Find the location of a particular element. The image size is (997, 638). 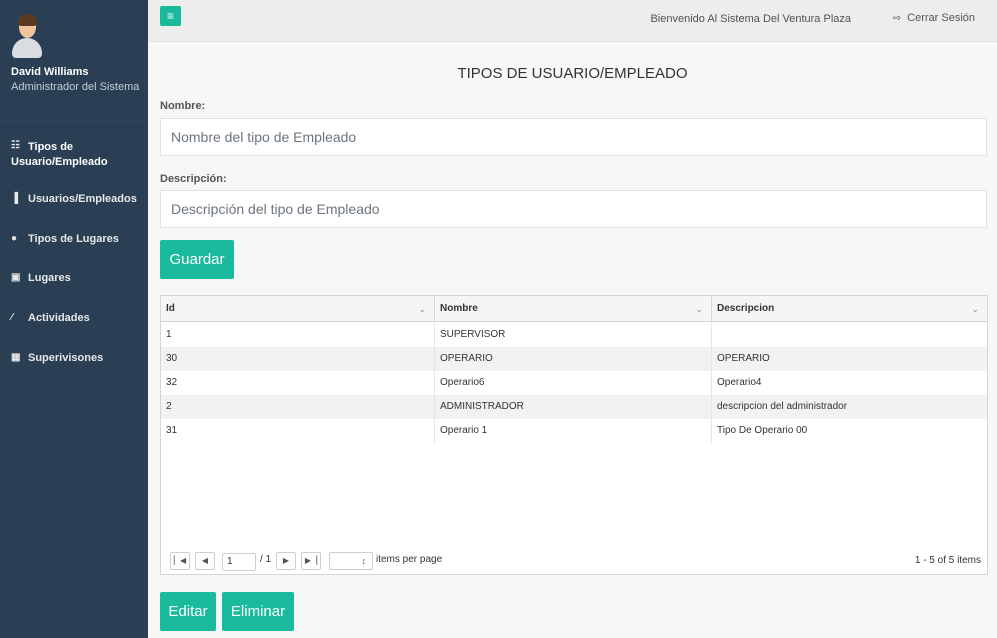

sign-out-icon: ⇨ is located at coordinates (897, 18).